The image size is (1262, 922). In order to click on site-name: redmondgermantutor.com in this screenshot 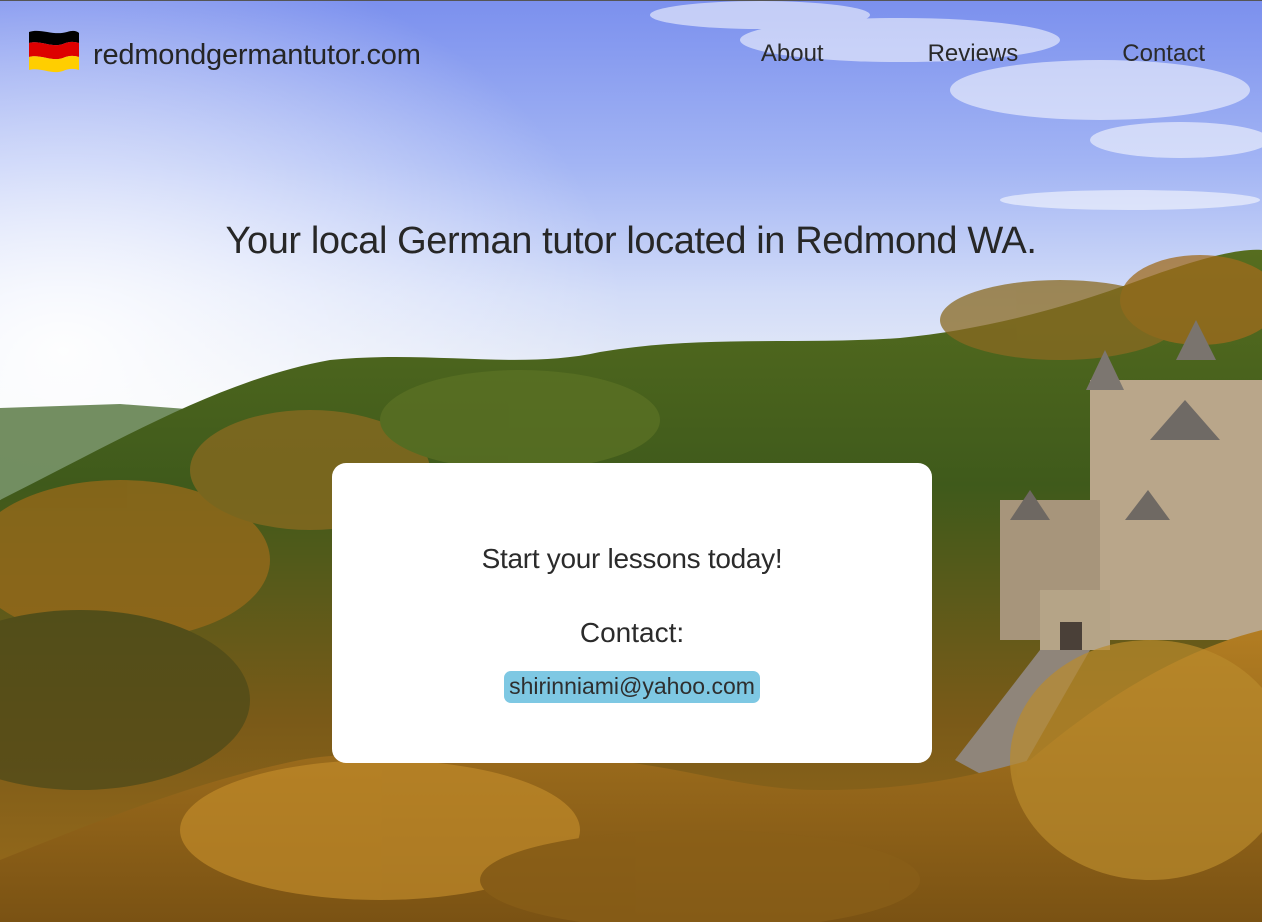, I will do `click(257, 55)`.